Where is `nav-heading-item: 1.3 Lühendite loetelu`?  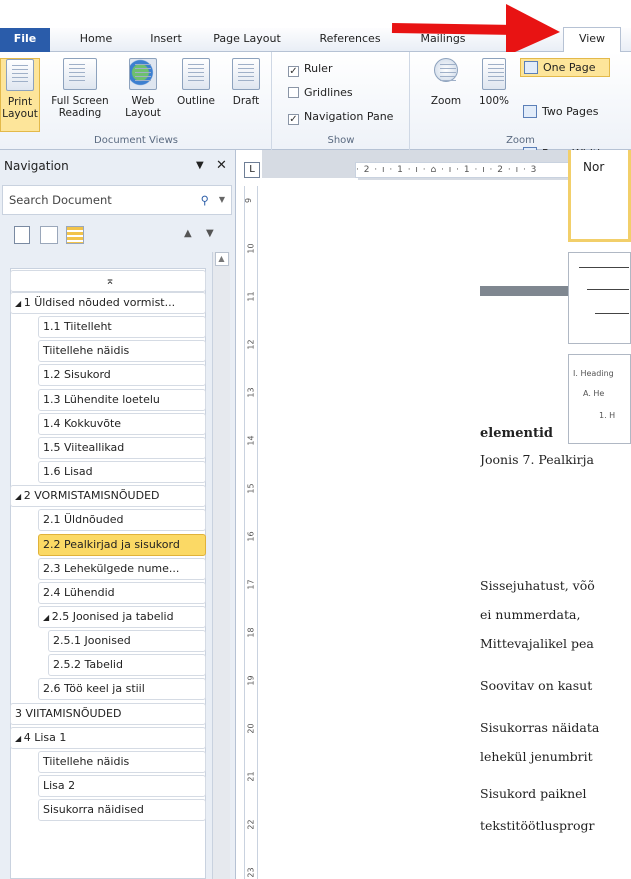
nav-heading-item: 1.3 Lühendite loetelu is located at coordinates (122, 399).